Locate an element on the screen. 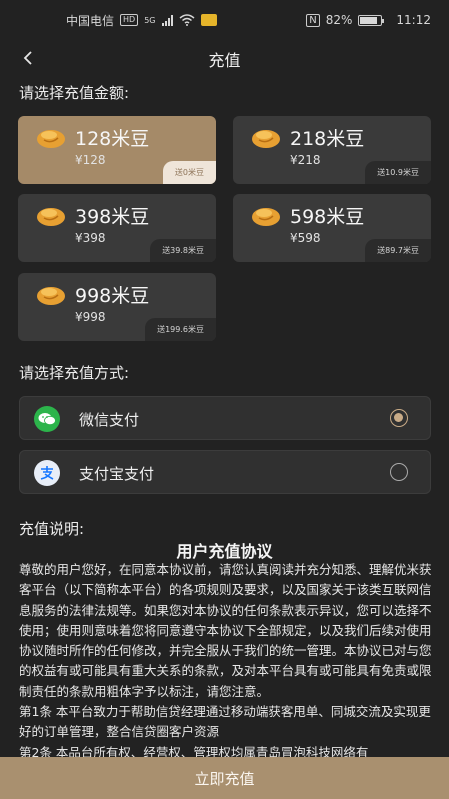  carrier-name: 中国电信 is located at coordinates (90, 20).